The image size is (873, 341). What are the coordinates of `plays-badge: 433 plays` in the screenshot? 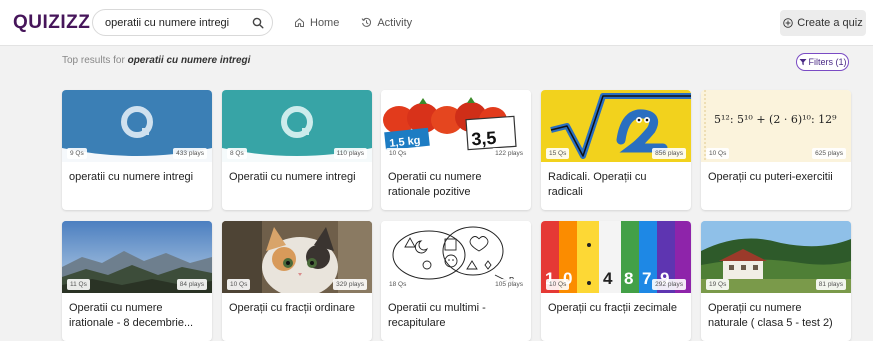 It's located at (190, 153).